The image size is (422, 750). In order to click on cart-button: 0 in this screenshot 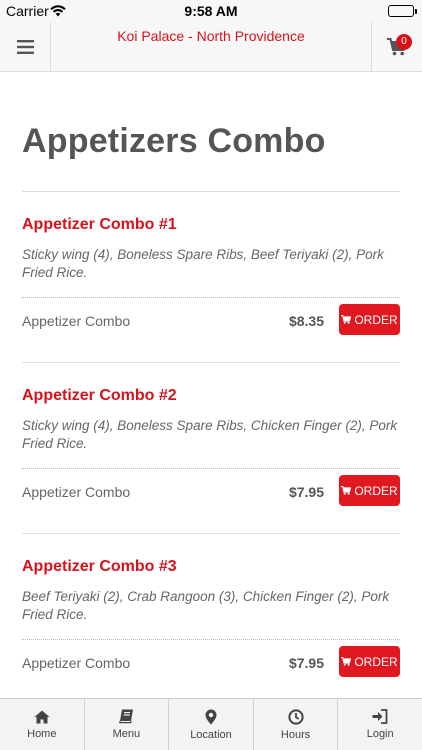, I will do `click(396, 47)`.